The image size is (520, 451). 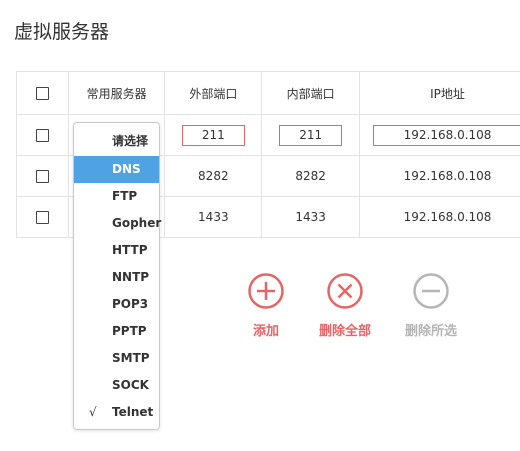 What do you see at coordinates (116, 169) in the screenshot?
I see `dropdown-option-dns: DNS` at bounding box center [116, 169].